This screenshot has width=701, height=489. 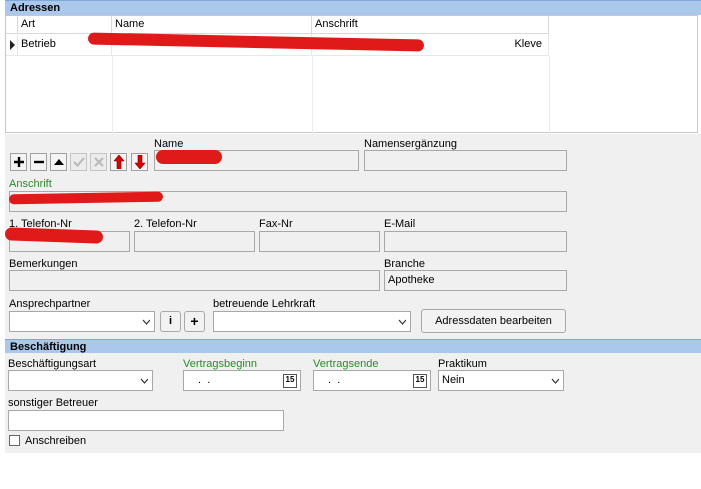 I want to click on telefon2-label: 2. Telefon-Nr, so click(x=165, y=224).